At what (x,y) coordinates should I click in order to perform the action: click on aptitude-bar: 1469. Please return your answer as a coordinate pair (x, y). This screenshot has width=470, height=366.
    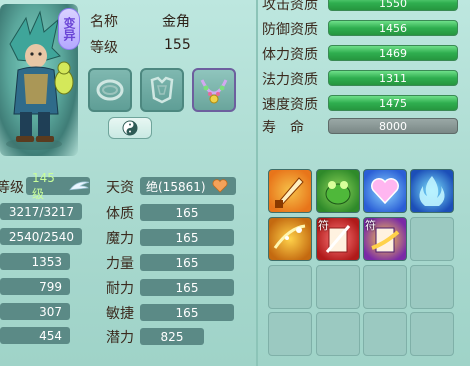
    Looking at the image, I should click on (393, 53).